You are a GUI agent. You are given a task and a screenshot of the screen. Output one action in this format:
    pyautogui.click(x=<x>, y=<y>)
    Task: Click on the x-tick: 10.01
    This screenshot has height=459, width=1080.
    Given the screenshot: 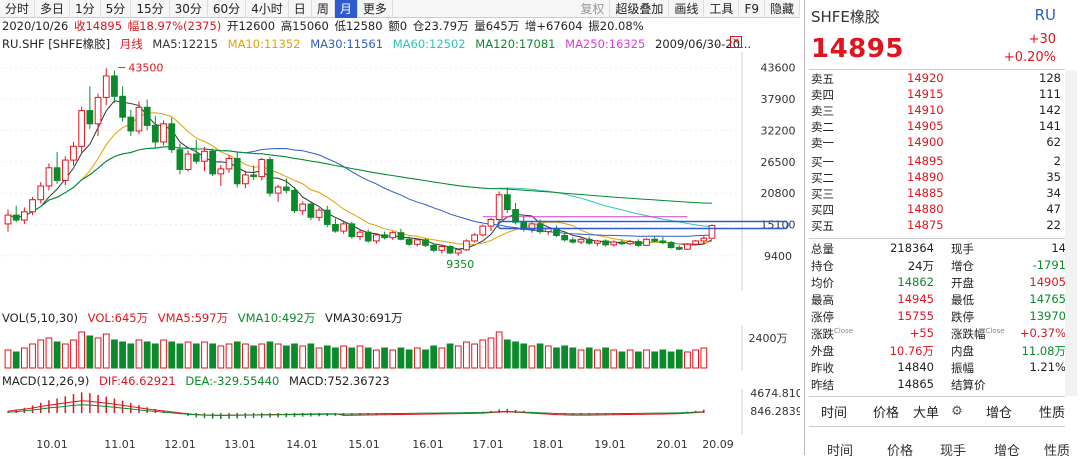 What is the action you would take?
    pyautogui.click(x=52, y=444)
    